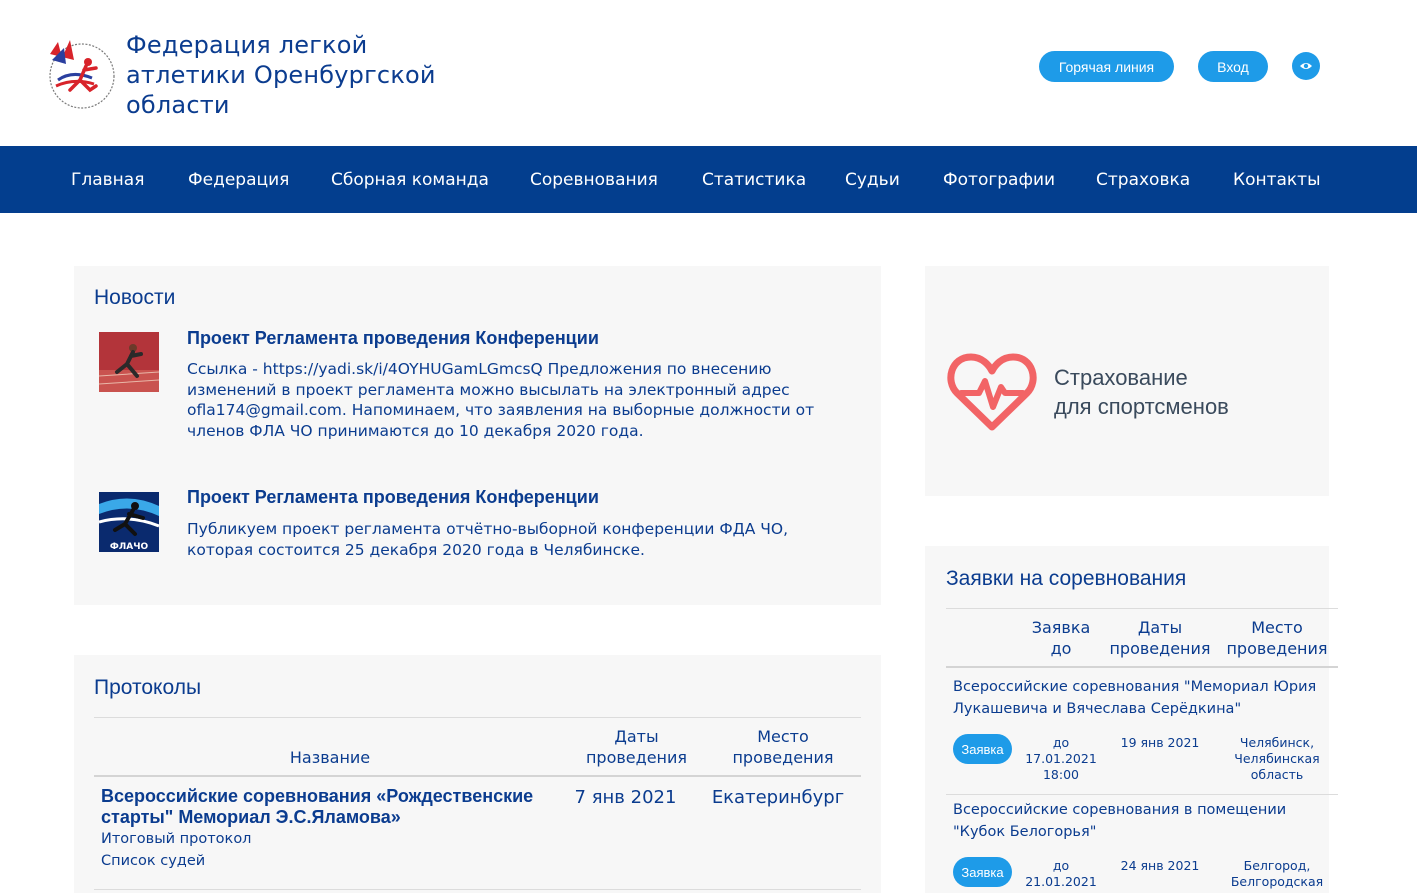 Image resolution: width=1417 pixels, height=893 pixels. What do you see at coordinates (1106, 66) in the screenshot?
I see `hotline-button: Горячая линия` at bounding box center [1106, 66].